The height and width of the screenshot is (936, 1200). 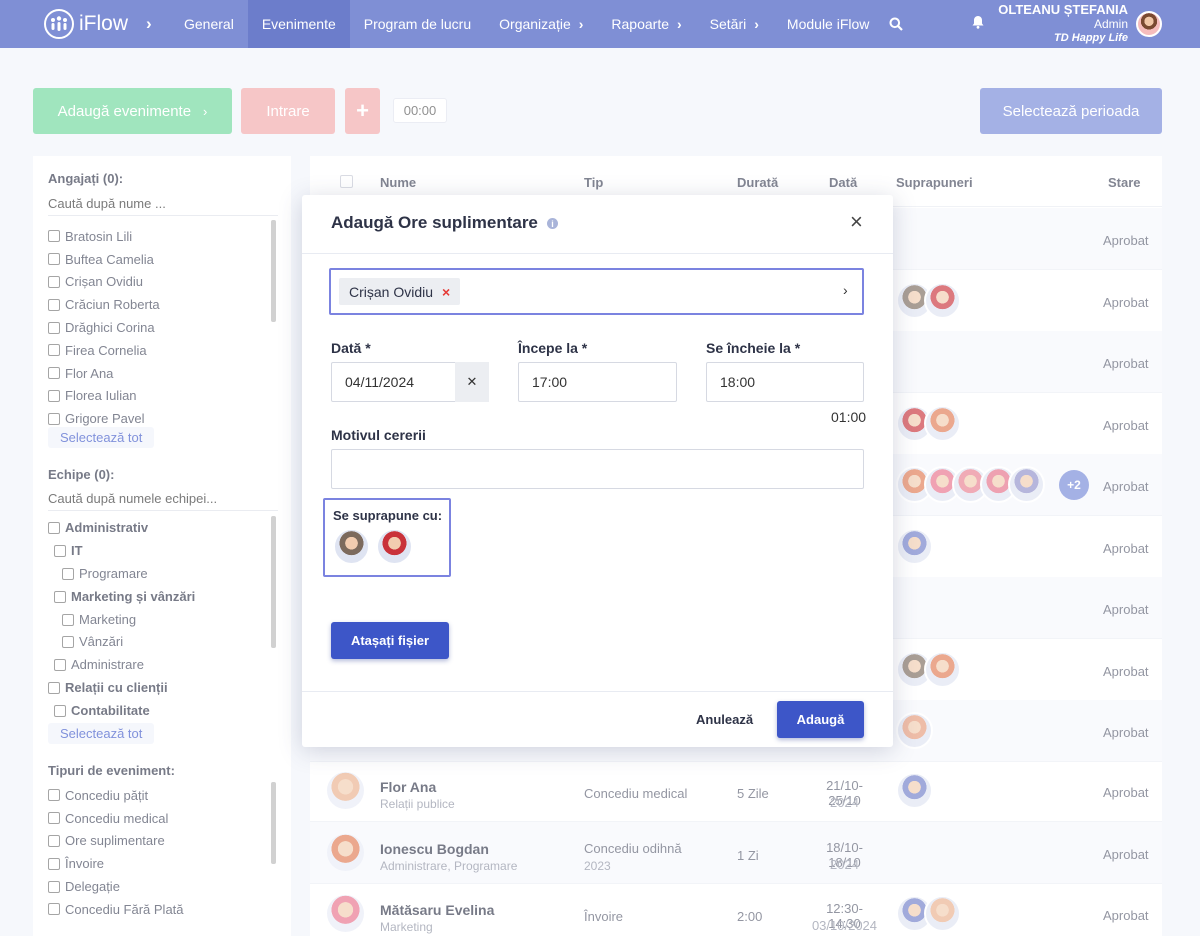 What do you see at coordinates (351, 348) in the screenshot?
I see `date-label: Dată *` at bounding box center [351, 348].